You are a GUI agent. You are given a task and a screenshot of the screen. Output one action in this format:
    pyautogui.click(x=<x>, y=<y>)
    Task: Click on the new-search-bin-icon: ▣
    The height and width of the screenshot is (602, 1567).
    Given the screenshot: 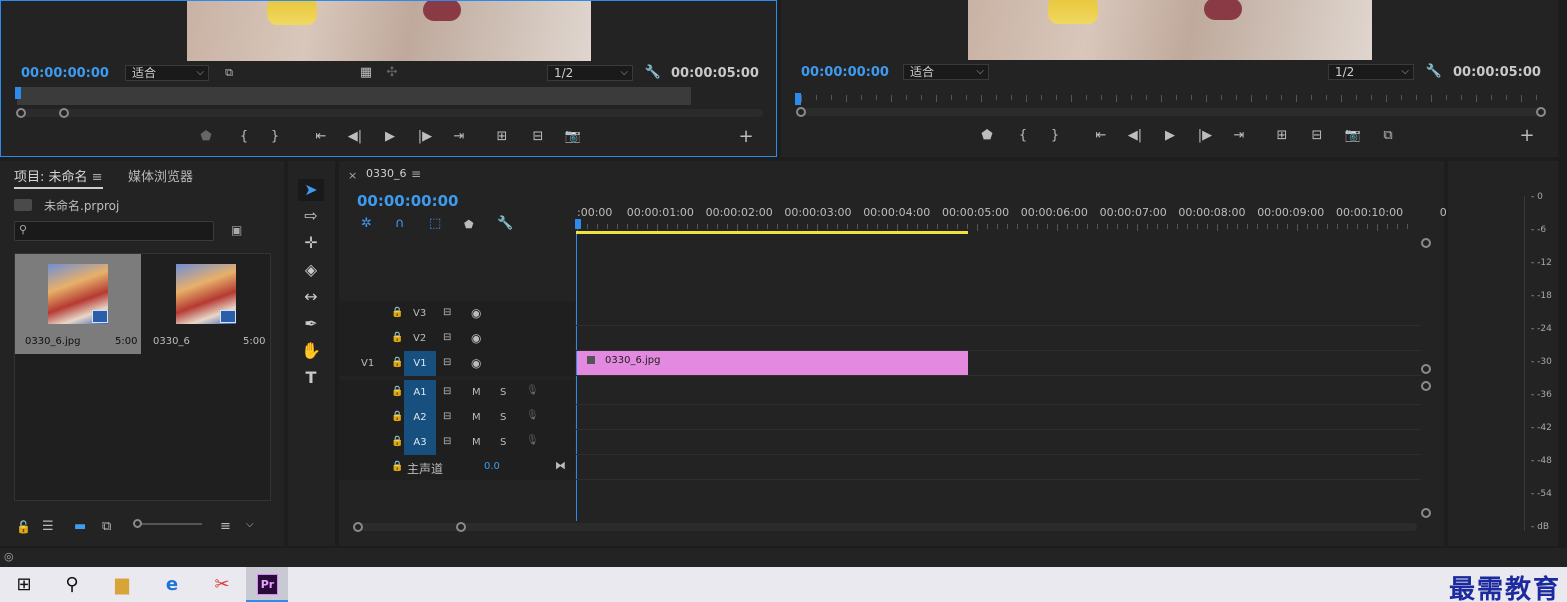 What is the action you would take?
    pyautogui.click(x=236, y=230)
    